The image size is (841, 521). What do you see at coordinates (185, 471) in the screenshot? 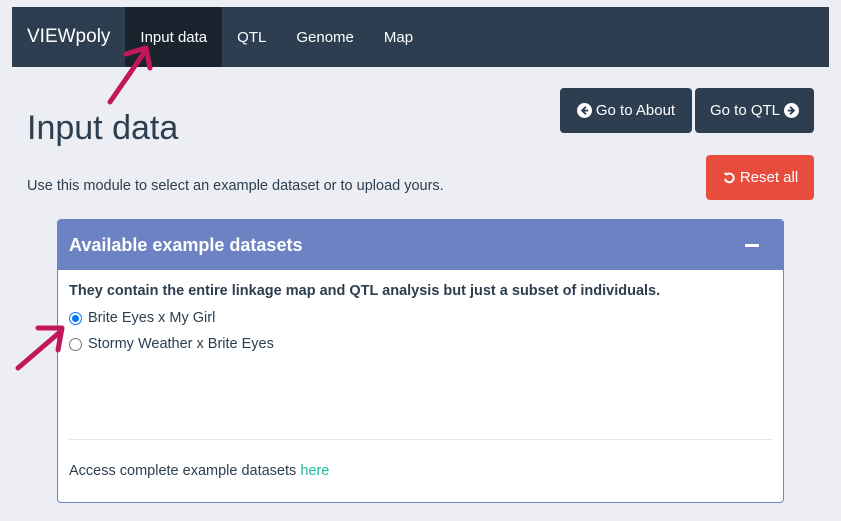
I see `footer-text: Access complete example datasets` at bounding box center [185, 471].